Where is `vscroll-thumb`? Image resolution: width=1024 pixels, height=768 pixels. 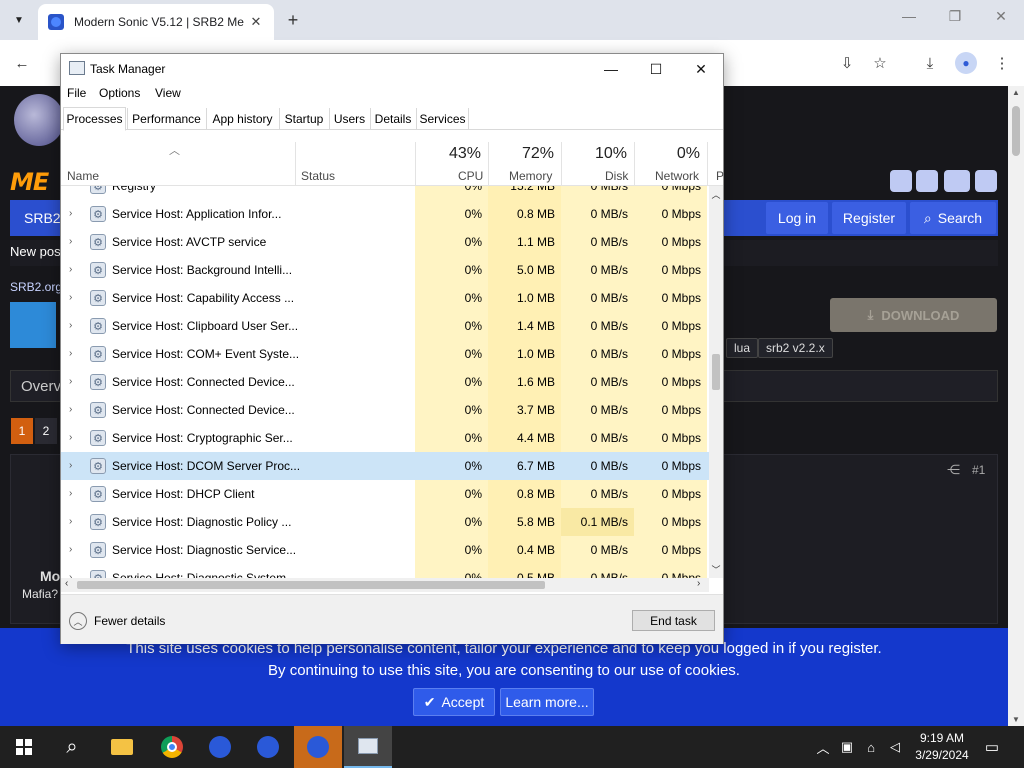 vscroll-thumb is located at coordinates (716, 372).